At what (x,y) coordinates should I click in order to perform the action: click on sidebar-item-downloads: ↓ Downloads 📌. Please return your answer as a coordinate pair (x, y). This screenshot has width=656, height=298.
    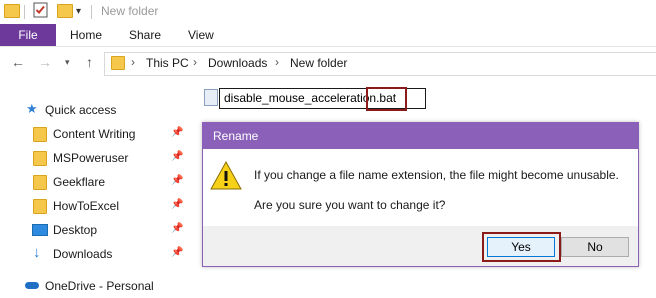
    Looking at the image, I should click on (110, 254).